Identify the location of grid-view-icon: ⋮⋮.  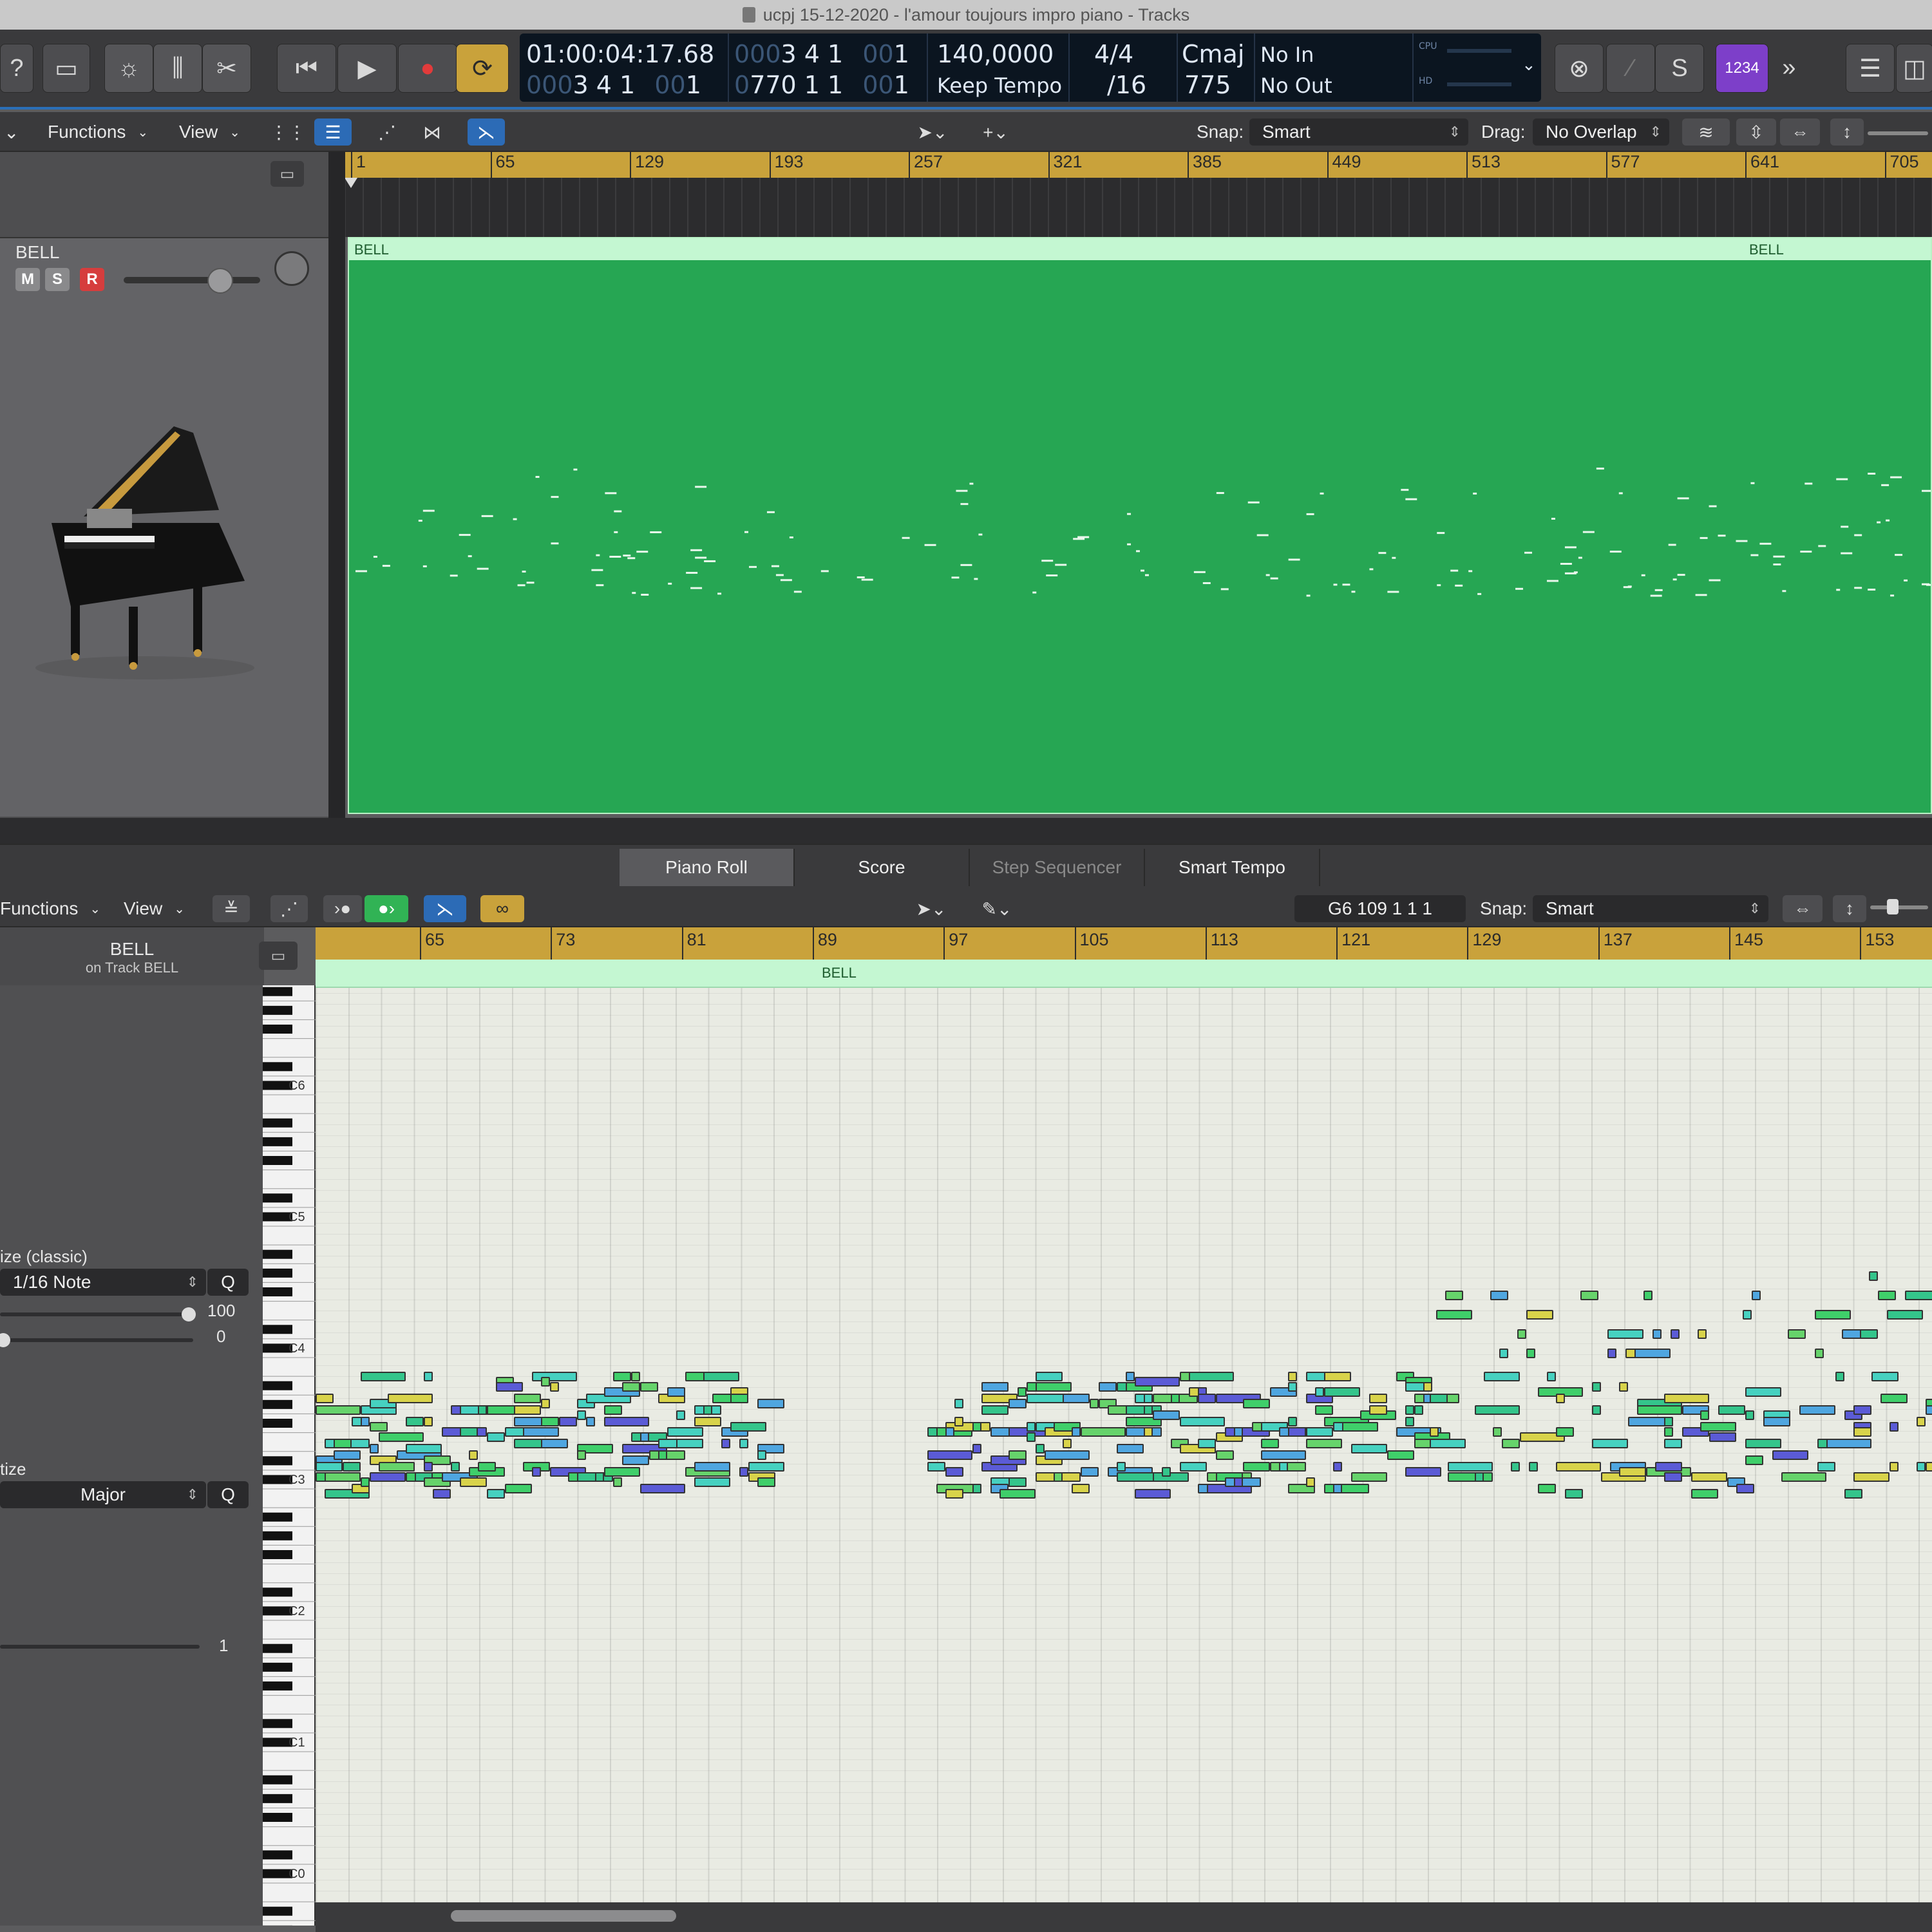
(288, 132).